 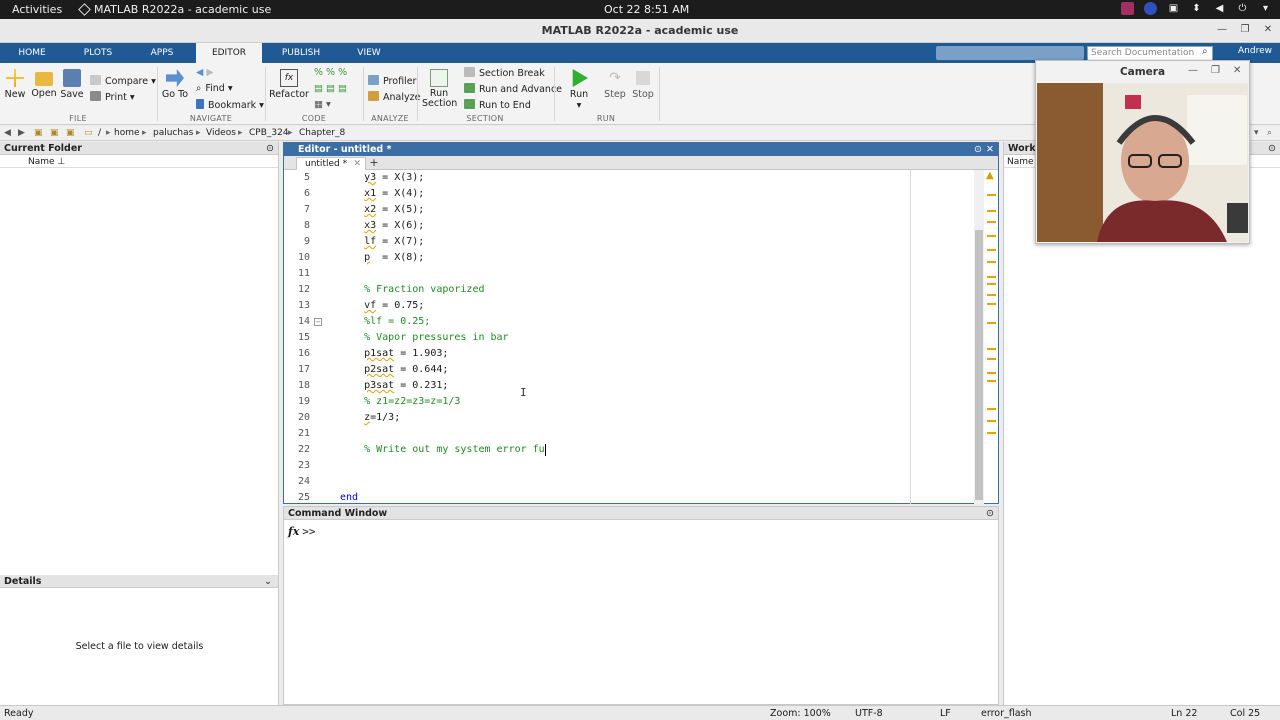 What do you see at coordinates (392, 81) in the screenshot?
I see `profiler-button: Profiler` at bounding box center [392, 81].